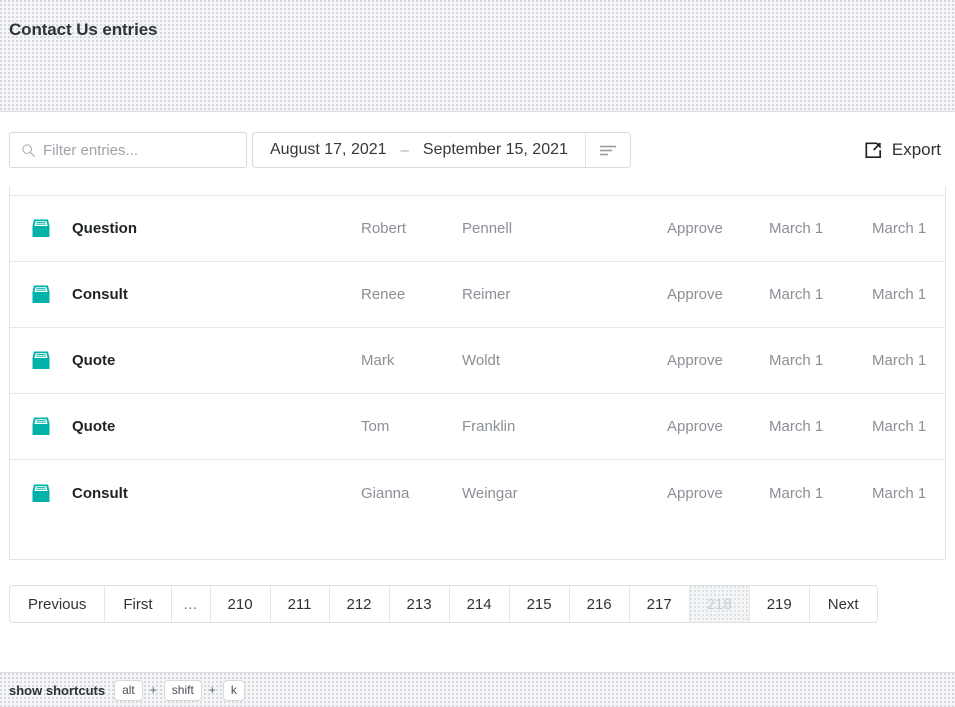 The width and height of the screenshot is (955, 707). What do you see at coordinates (128, 690) in the screenshot?
I see `key-alt: alt` at bounding box center [128, 690].